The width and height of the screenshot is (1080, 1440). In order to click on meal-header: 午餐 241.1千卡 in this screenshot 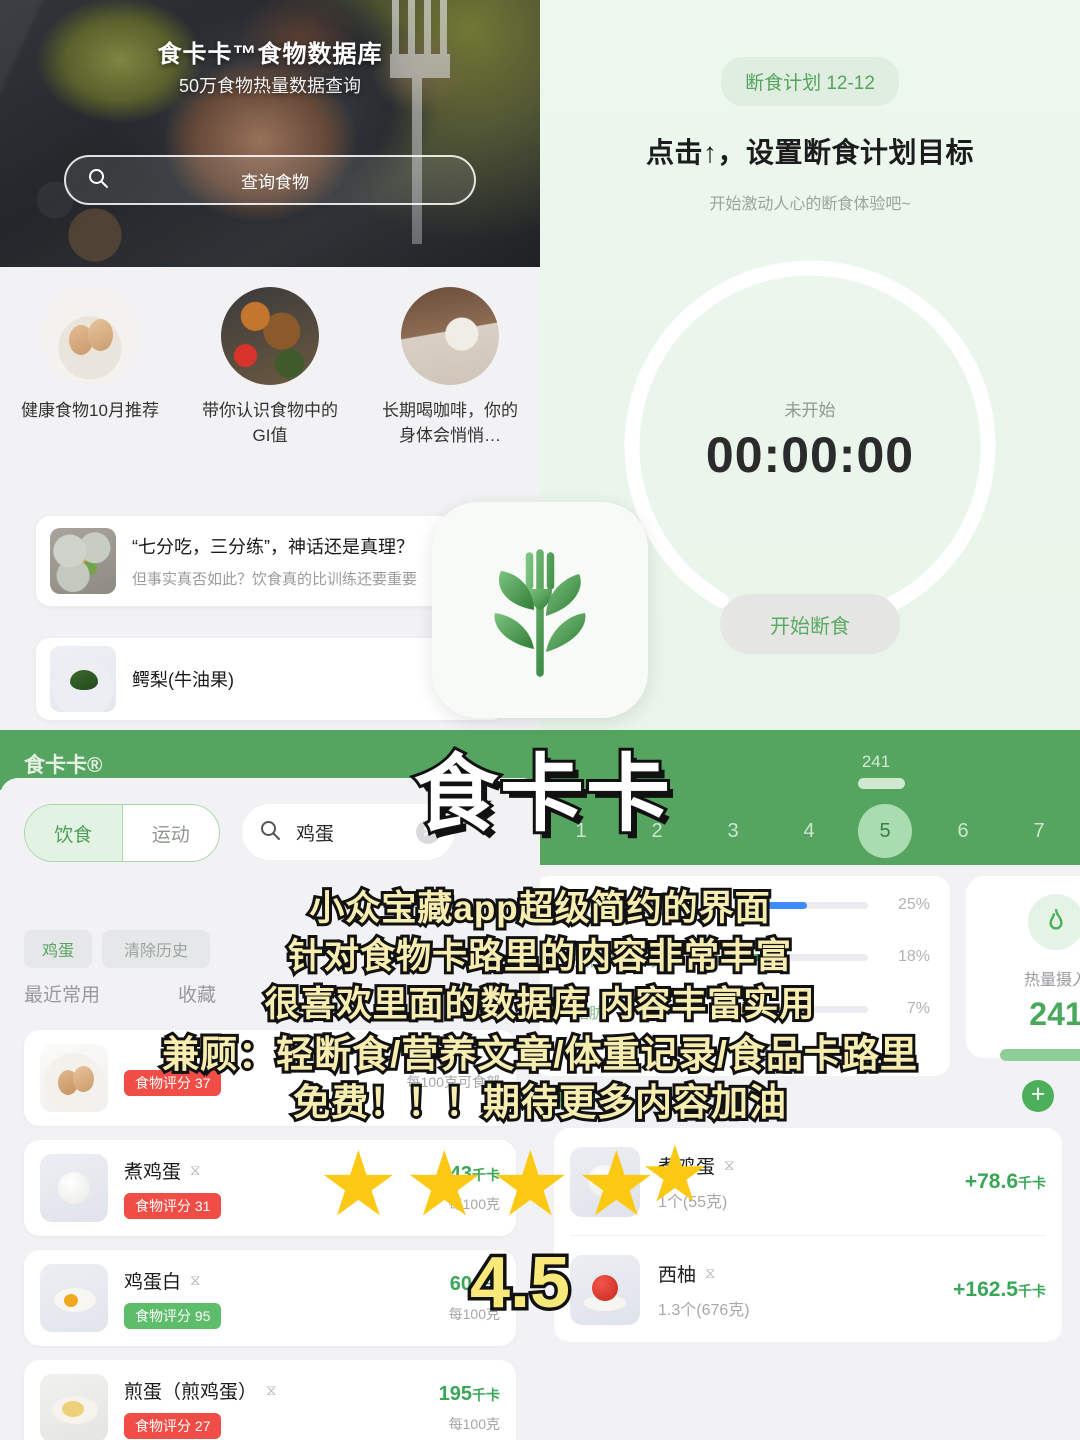, I will do `click(638, 1097)`.